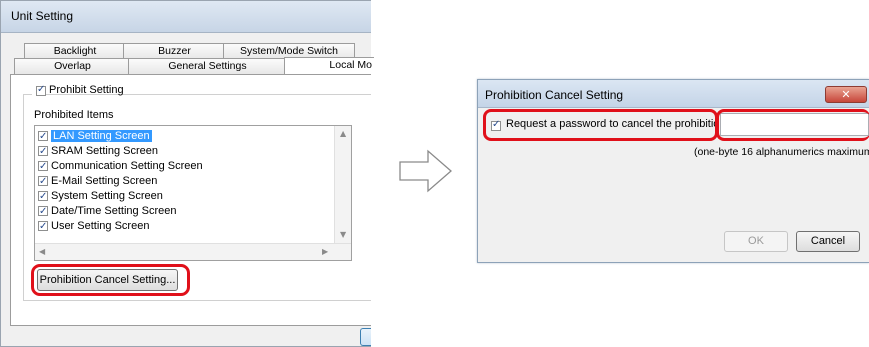  What do you see at coordinates (42, 251) in the screenshot?
I see `scroll-left-icon: ◀` at bounding box center [42, 251].